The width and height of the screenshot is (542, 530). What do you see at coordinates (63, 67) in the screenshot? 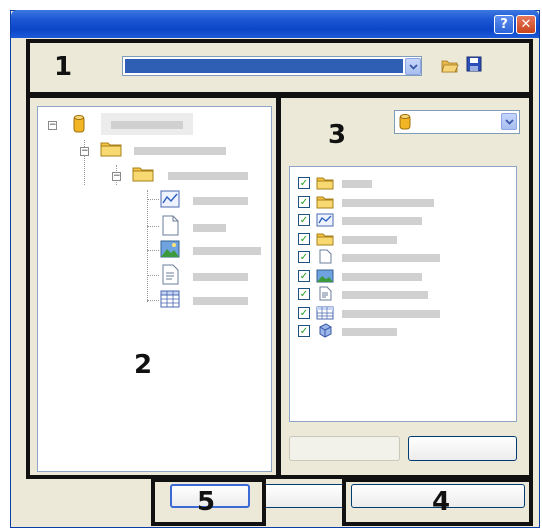
I see `callout-number-1: 1` at bounding box center [63, 67].